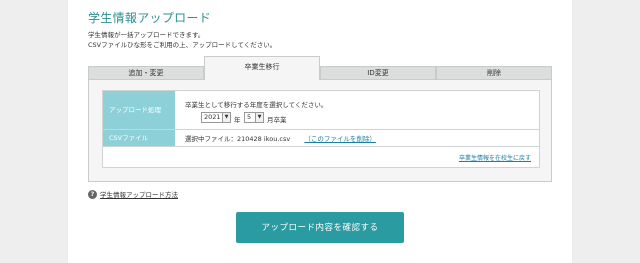 The image size is (640, 263). Describe the element at coordinates (150, 18) in the screenshot. I see `page-title: 学生情報アップロード` at that location.